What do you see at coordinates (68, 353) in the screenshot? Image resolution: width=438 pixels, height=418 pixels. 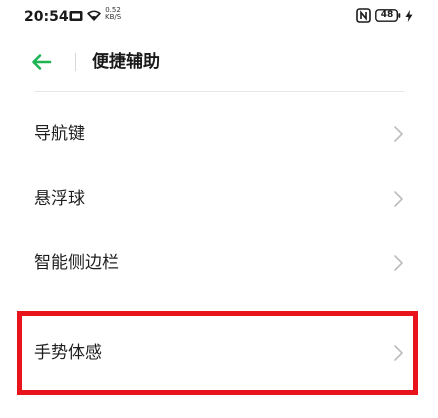 I see `menu-item-label: 手势体感` at bounding box center [68, 353].